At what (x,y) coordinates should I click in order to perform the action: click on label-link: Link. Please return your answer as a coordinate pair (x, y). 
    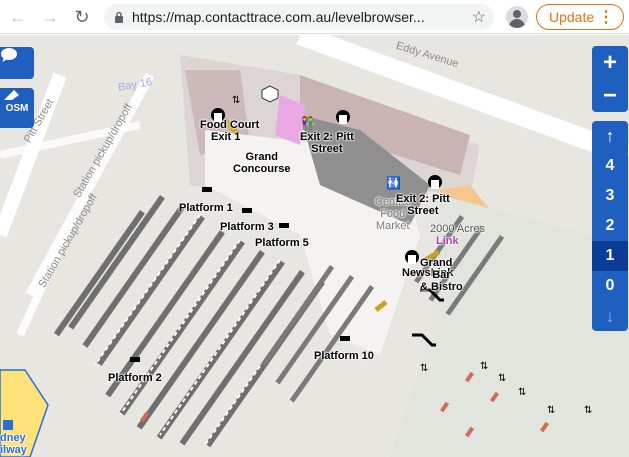
    Looking at the image, I should click on (447, 241).